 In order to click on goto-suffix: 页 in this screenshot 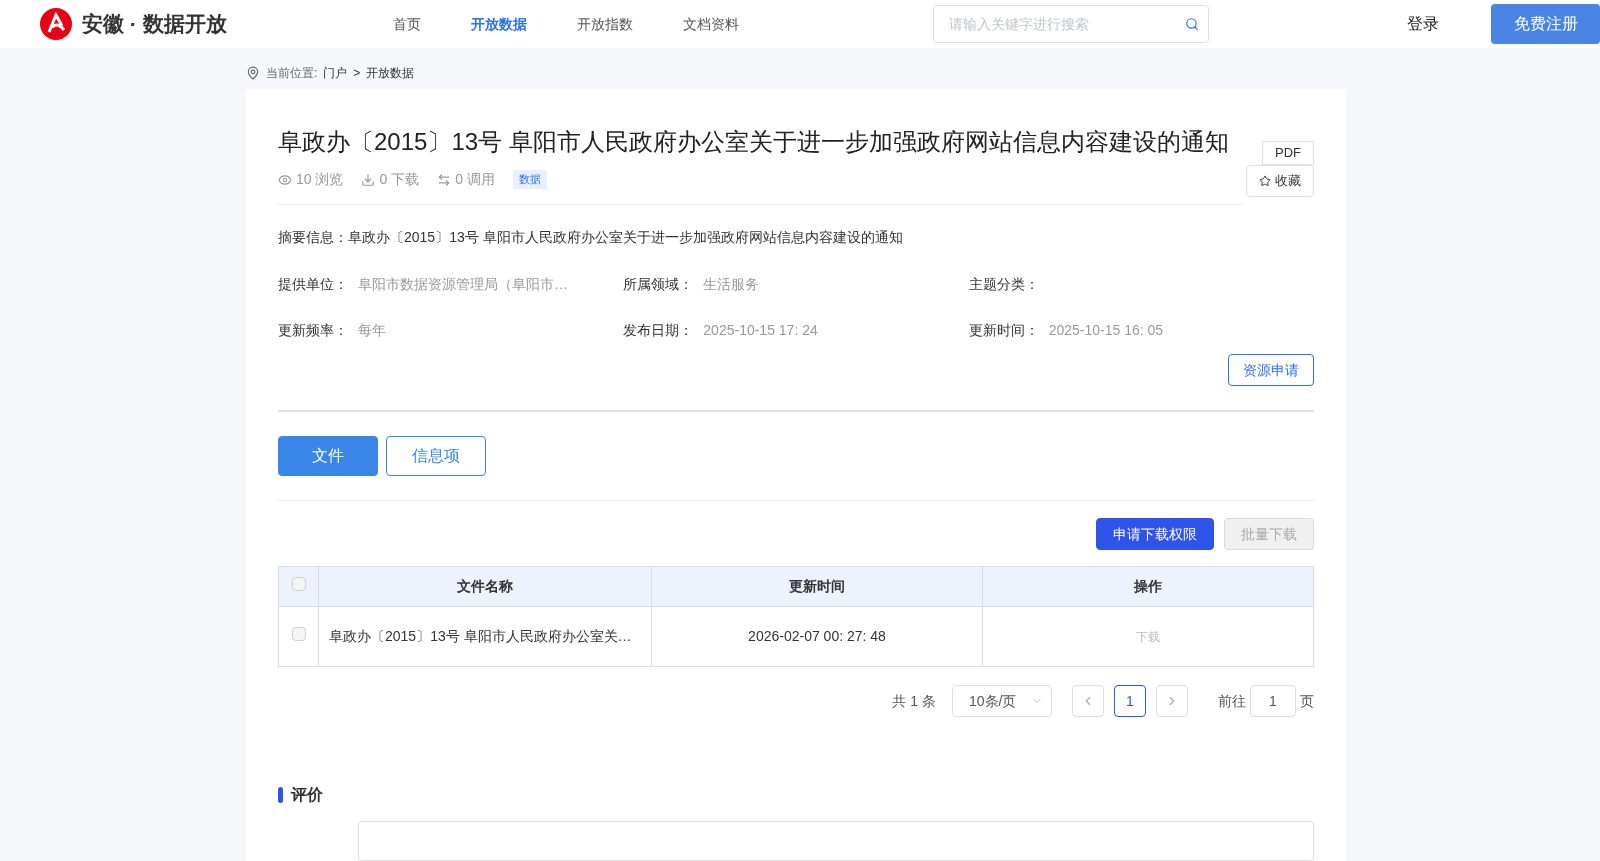, I will do `click(1307, 701)`.